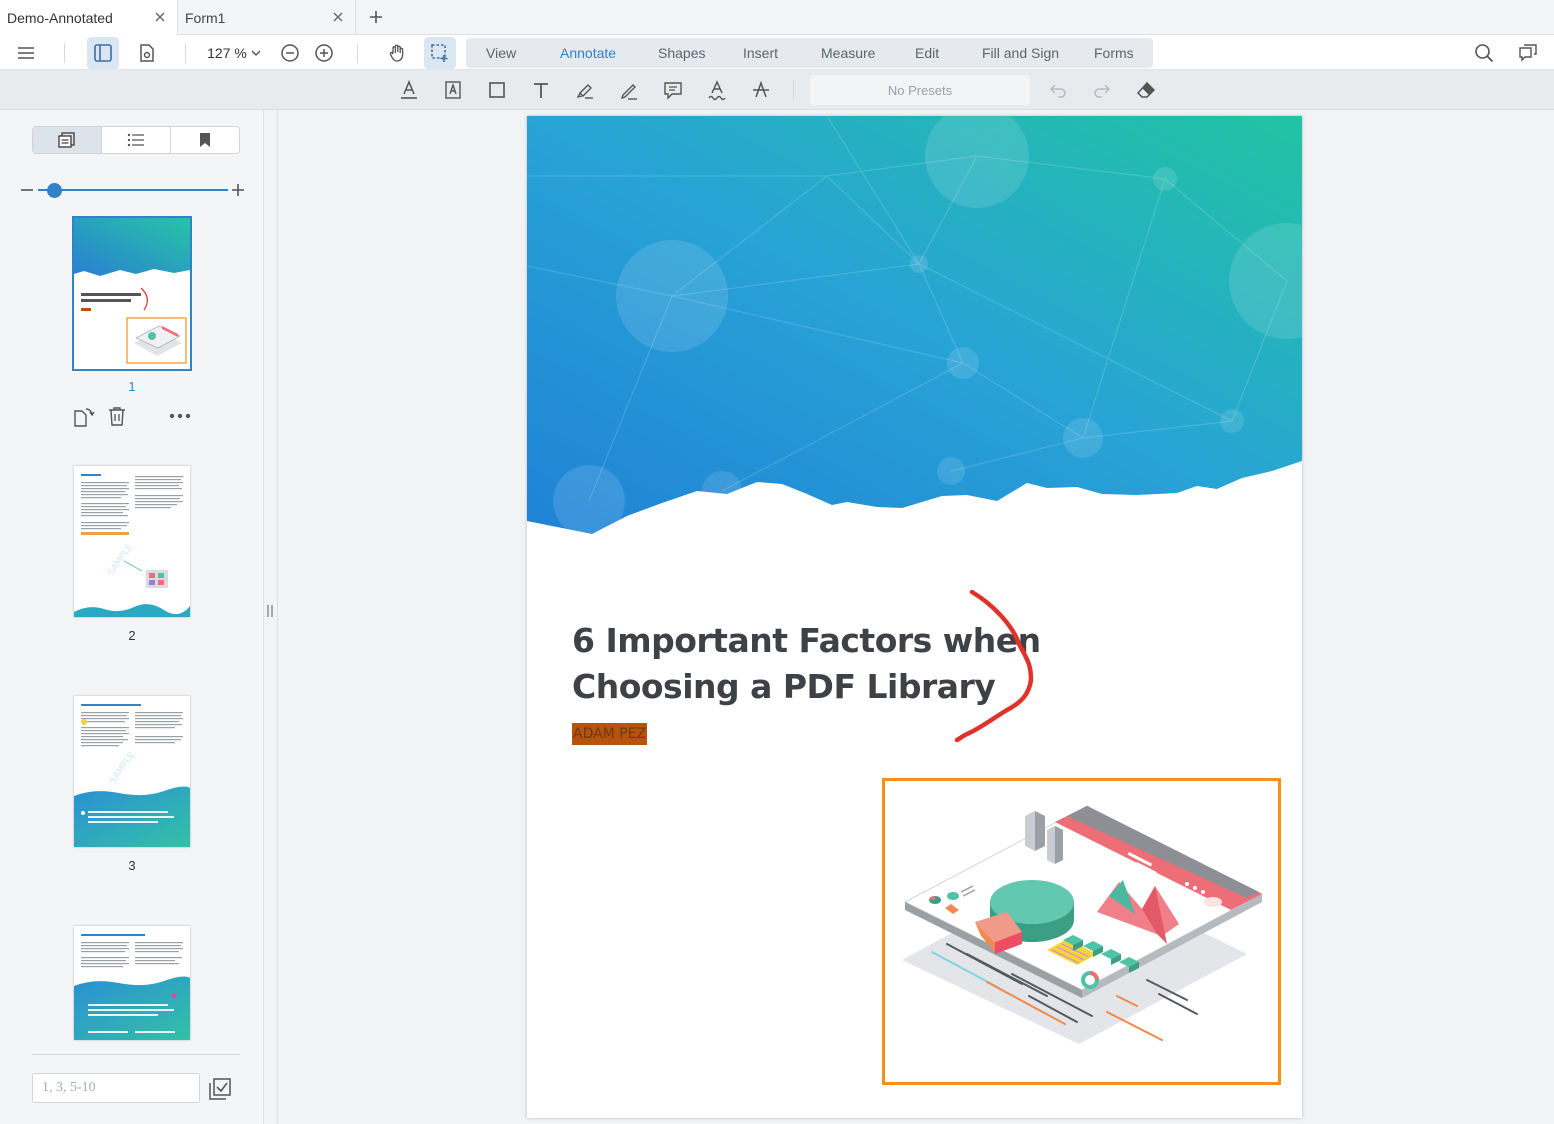 This screenshot has width=1554, height=1124. What do you see at coordinates (26, 53) in the screenshot?
I see `menu-button` at bounding box center [26, 53].